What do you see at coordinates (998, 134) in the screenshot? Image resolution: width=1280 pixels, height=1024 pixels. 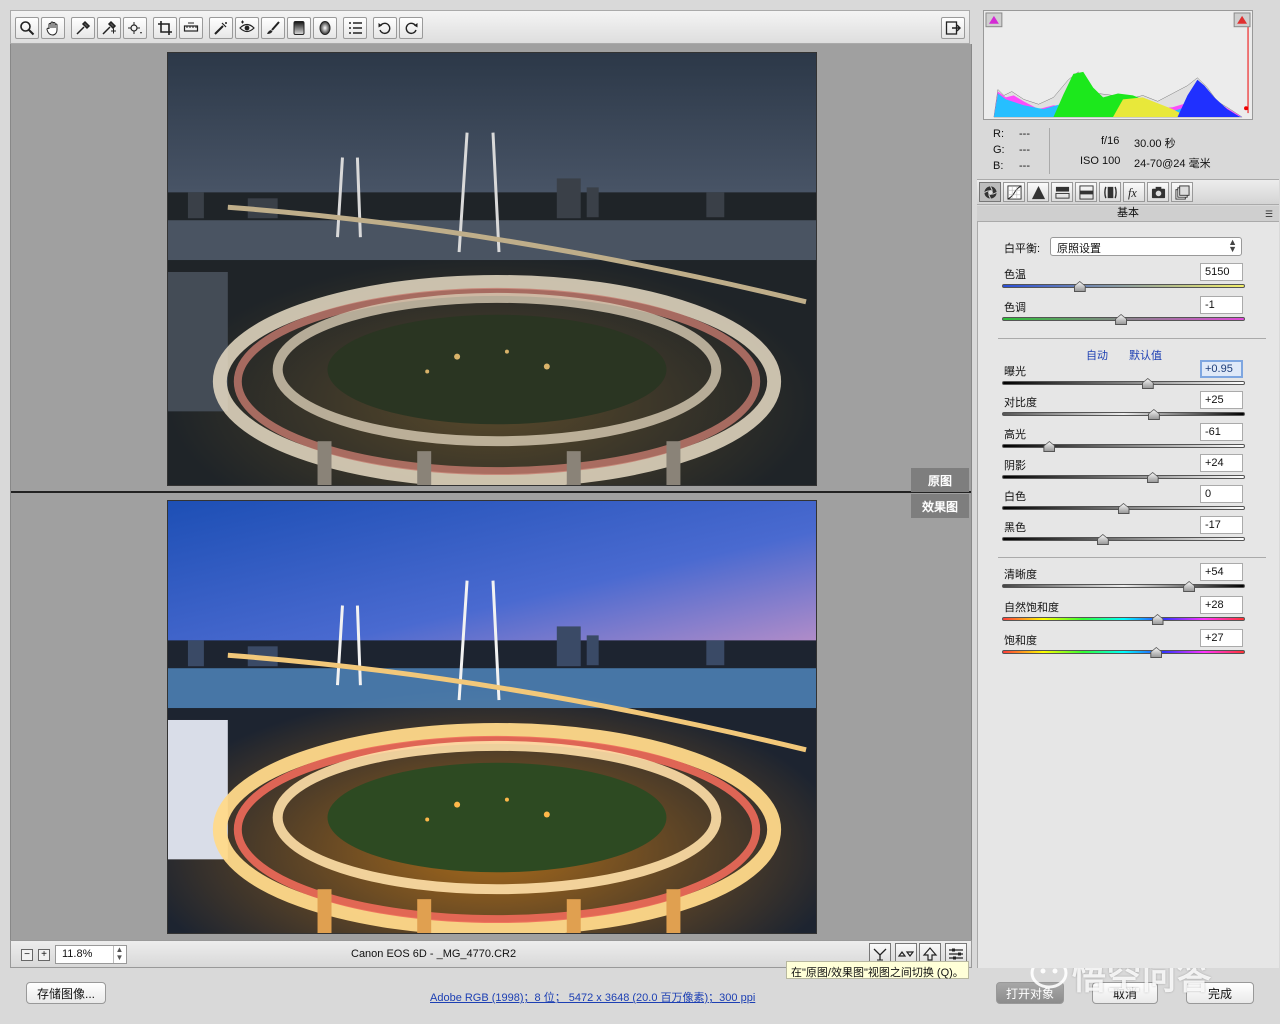 I see `r-label: R:` at bounding box center [998, 134].